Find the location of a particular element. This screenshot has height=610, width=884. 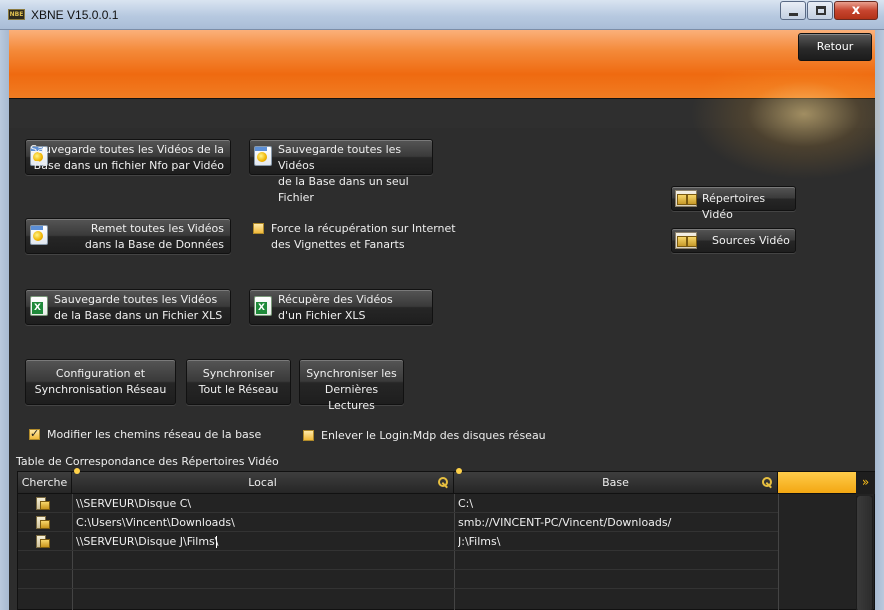

close-icon: x is located at coordinates (856, 10).